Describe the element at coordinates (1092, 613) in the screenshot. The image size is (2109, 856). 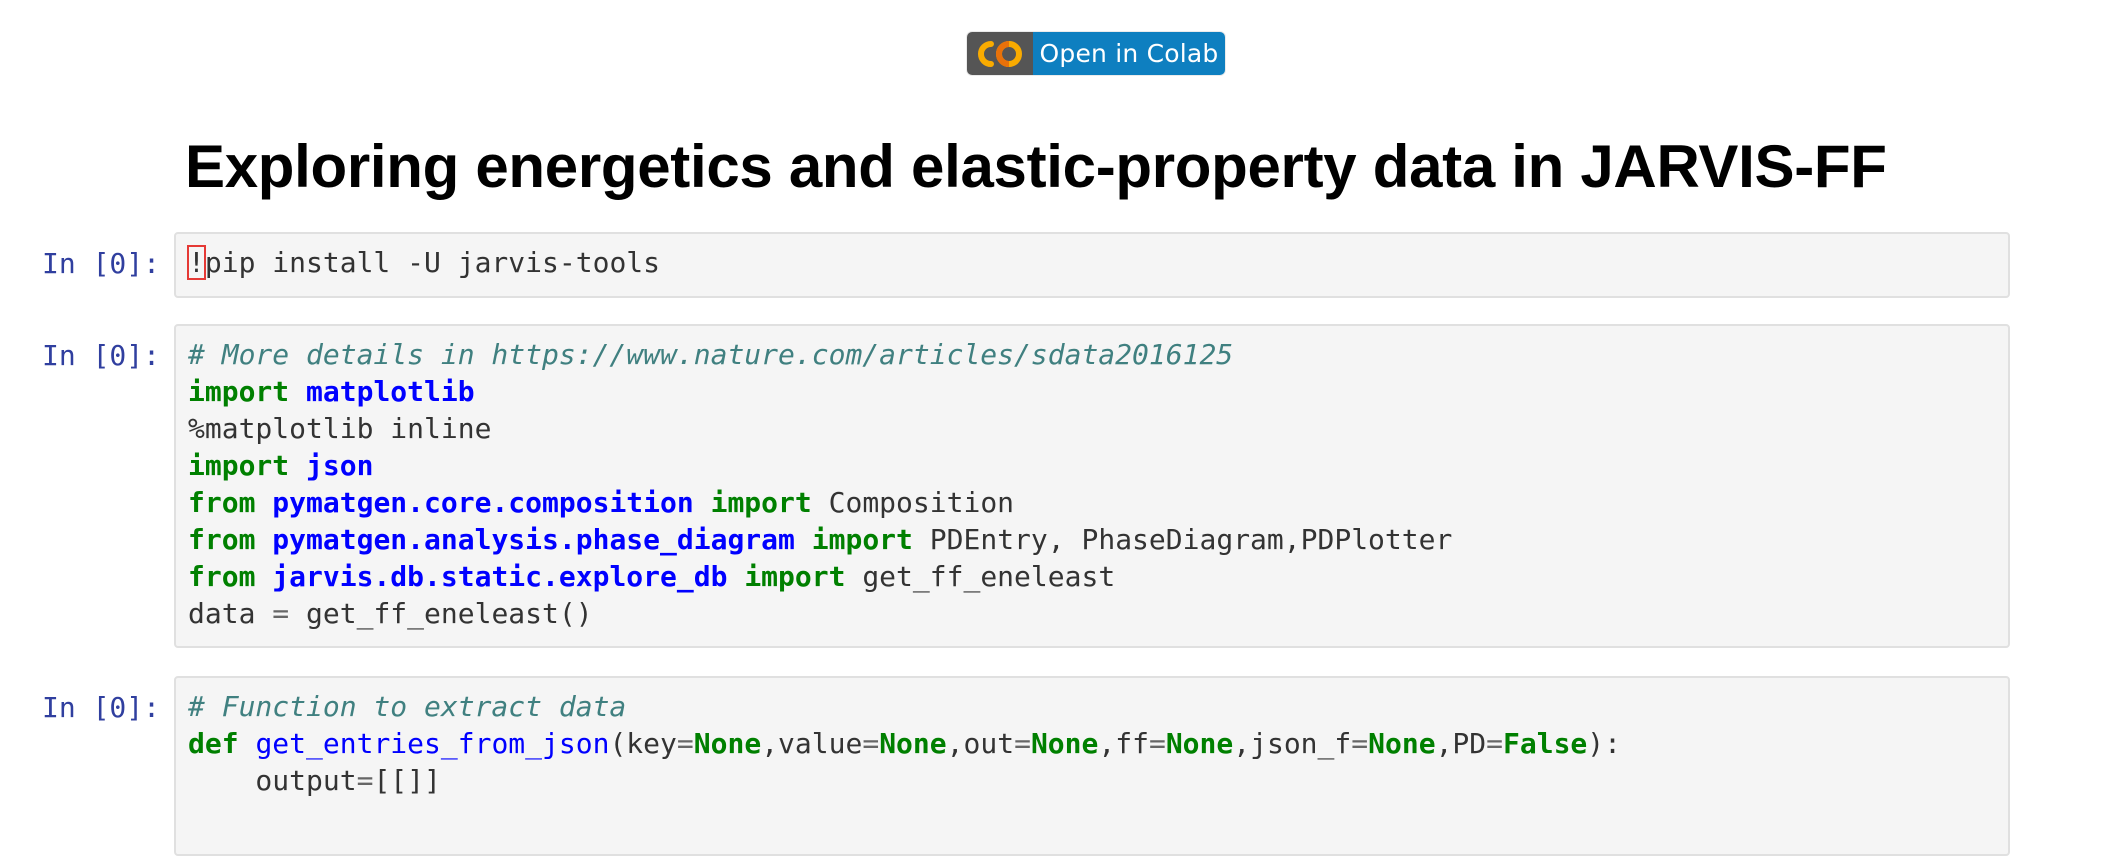
I see `code-line: data = get_ff_eneleast()` at that location.